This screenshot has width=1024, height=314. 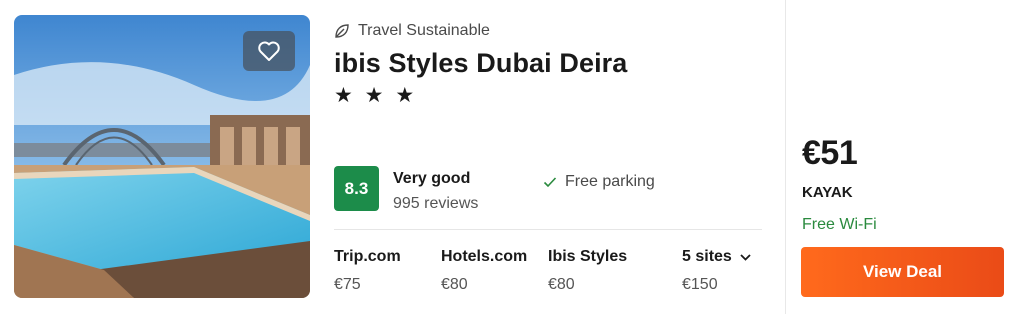 What do you see at coordinates (376, 95) in the screenshot?
I see `star-rating: ★ ★ ★` at bounding box center [376, 95].